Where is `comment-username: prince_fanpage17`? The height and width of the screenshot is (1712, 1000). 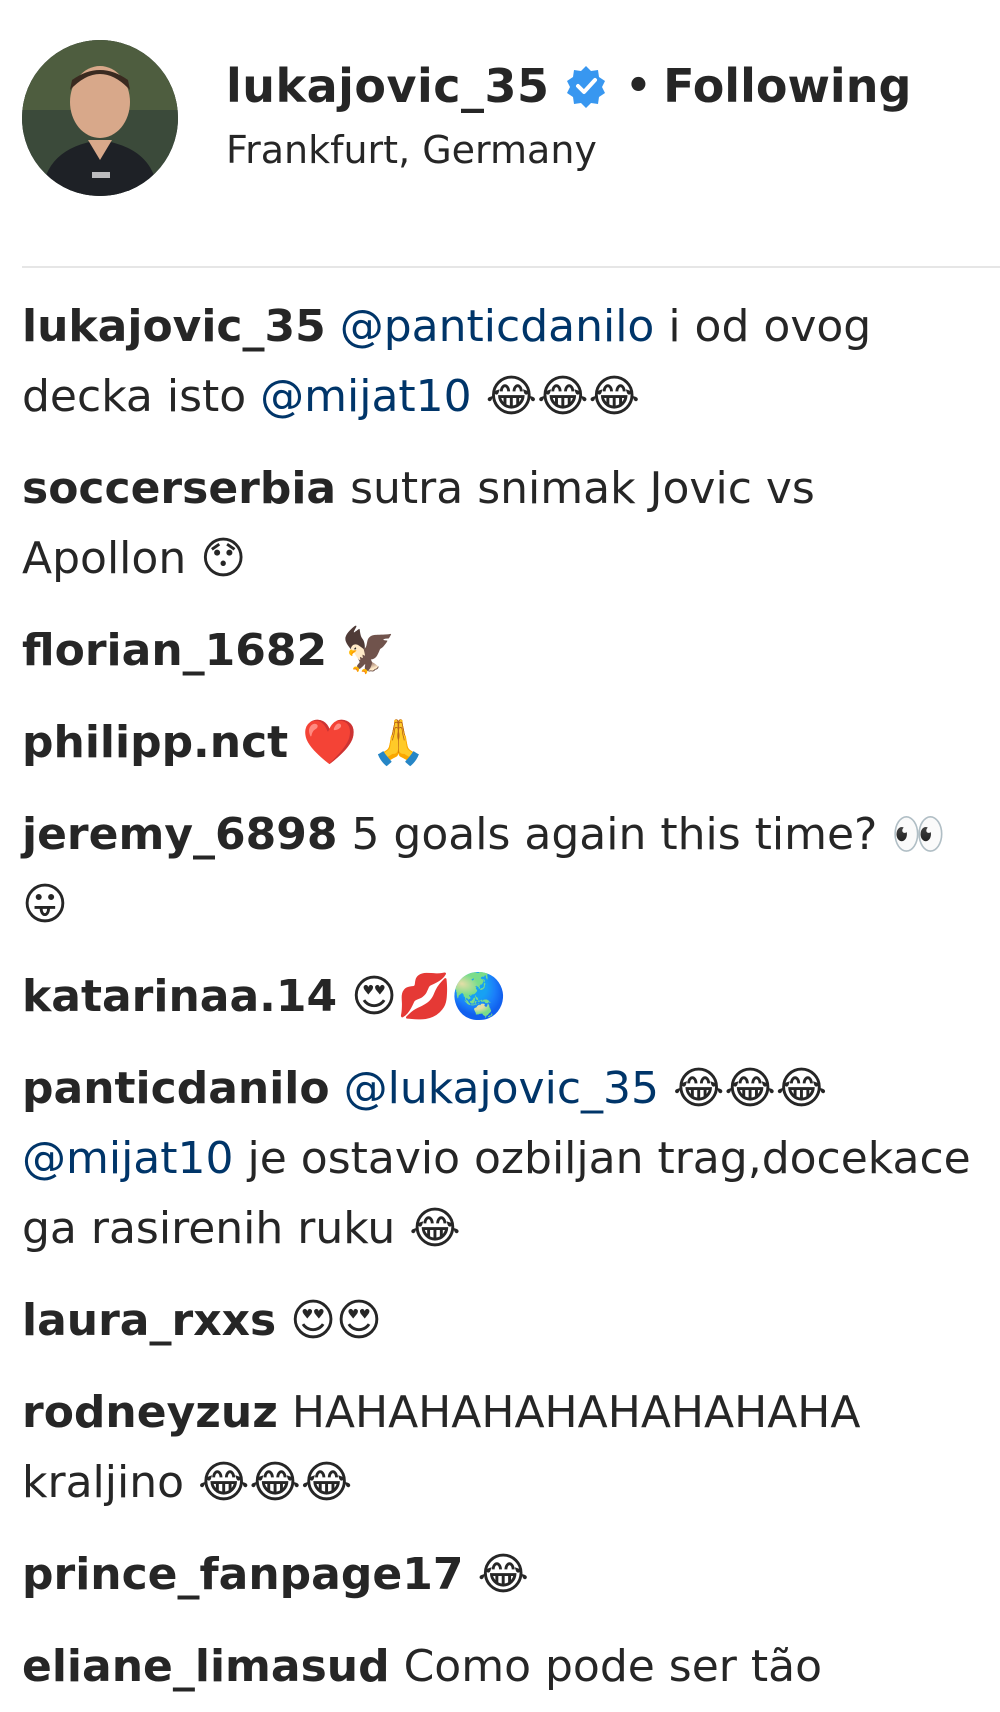
comment-username: prince_fanpage17 is located at coordinates (242, 1574).